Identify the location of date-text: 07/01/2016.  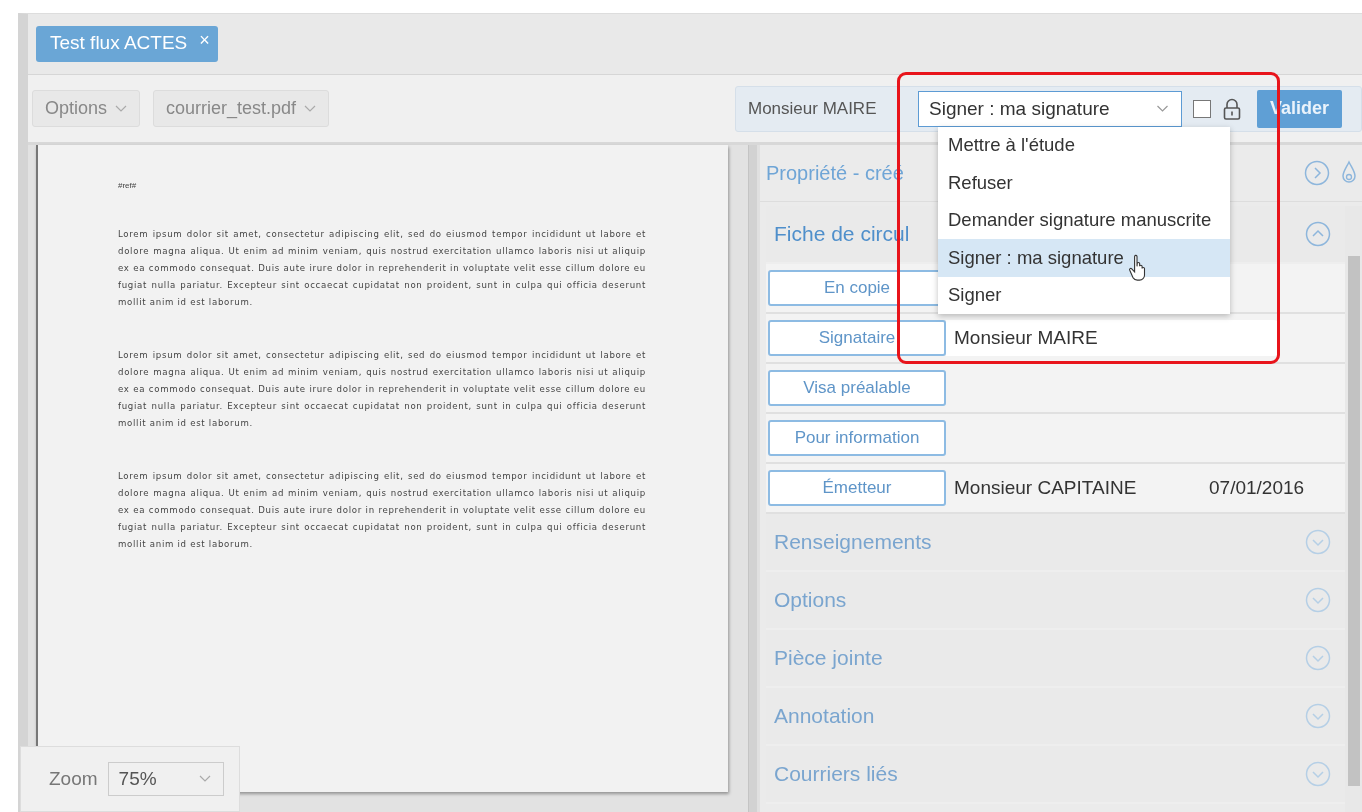
(1257, 488).